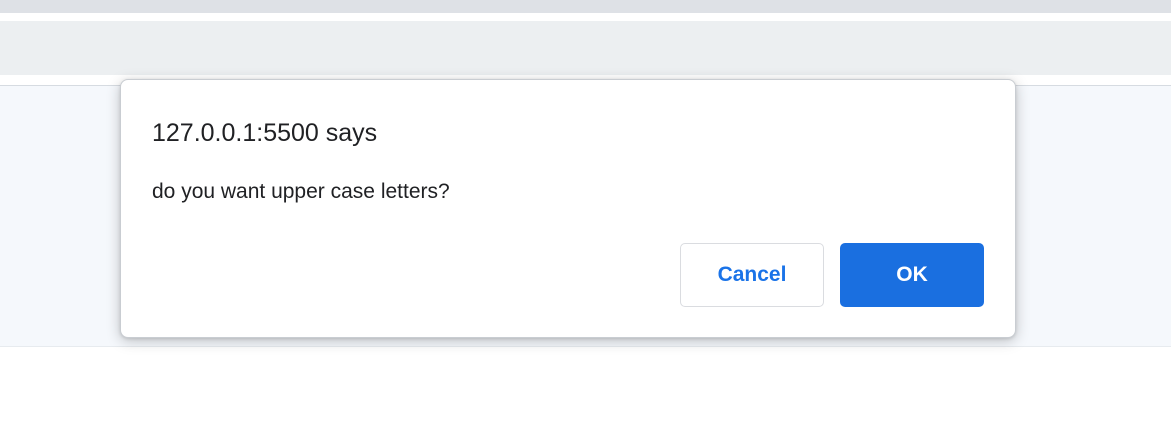 The width and height of the screenshot is (1171, 436). What do you see at coordinates (585, 48) in the screenshot?
I see `browser-toolbar` at bounding box center [585, 48].